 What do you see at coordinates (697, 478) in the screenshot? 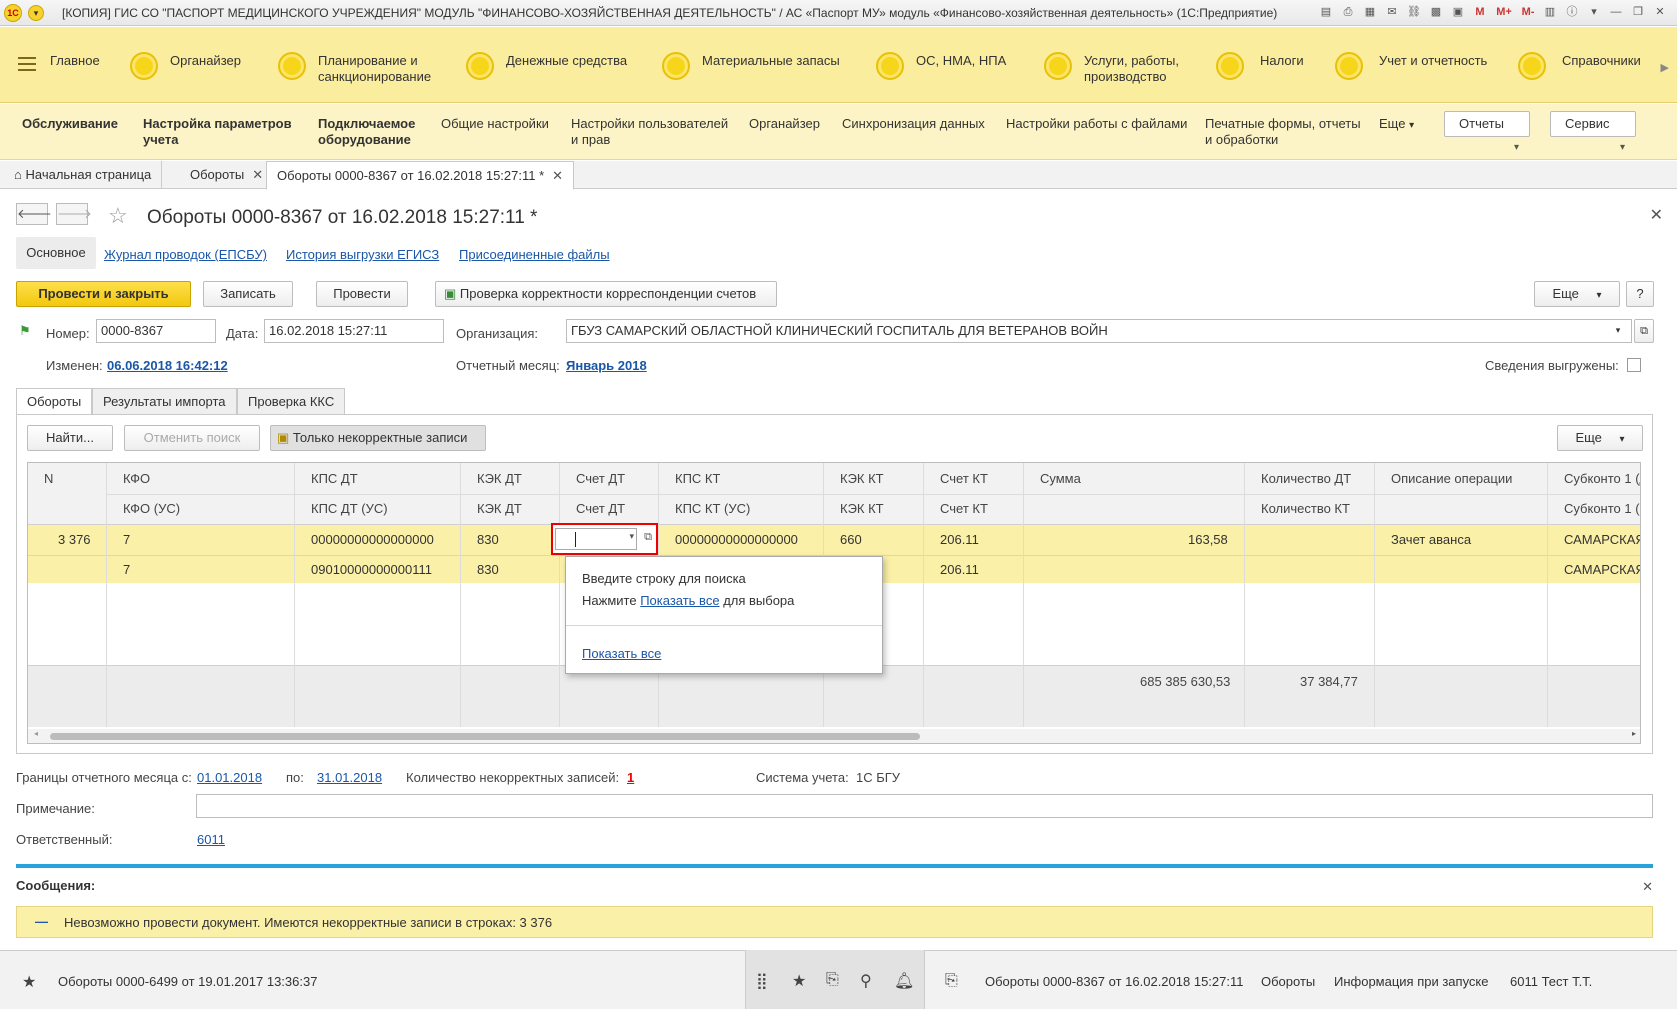
I see `col-kps-kt: КПС КТ` at bounding box center [697, 478].